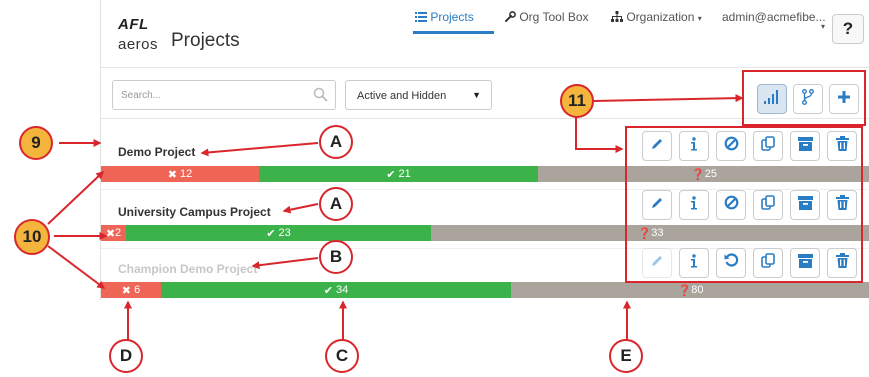 The width and height of the screenshot is (869, 377). I want to click on callout-c: C, so click(342, 356).